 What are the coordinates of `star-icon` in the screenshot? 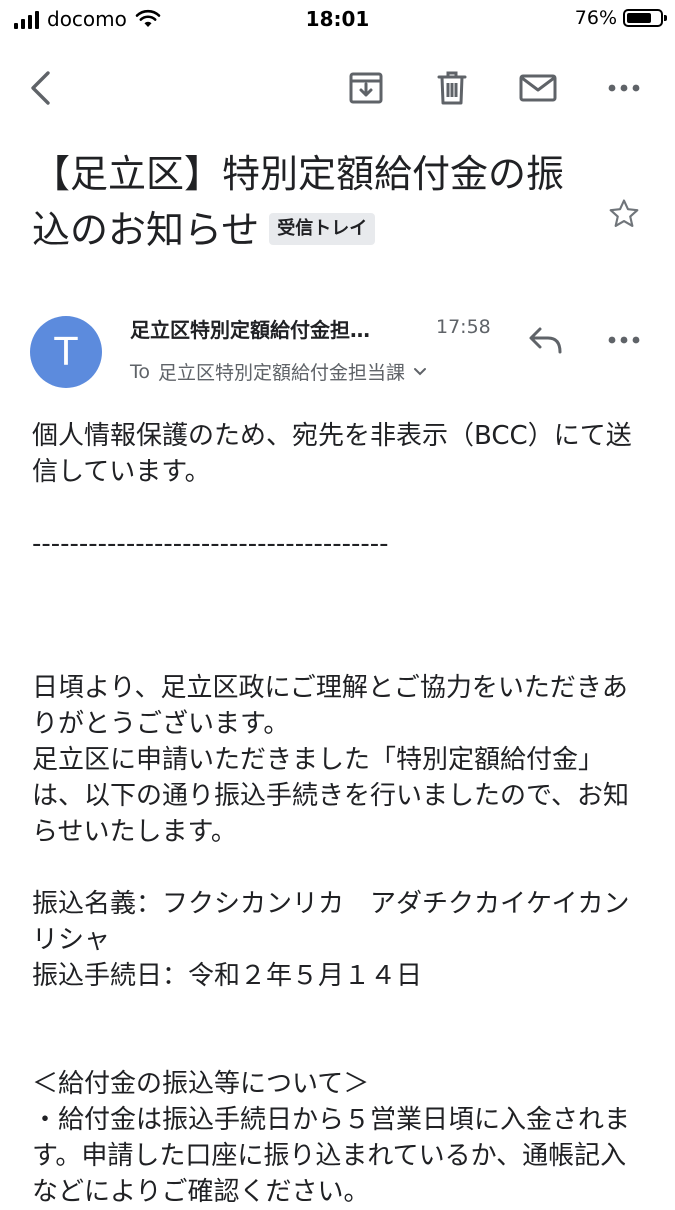 It's located at (624, 213).